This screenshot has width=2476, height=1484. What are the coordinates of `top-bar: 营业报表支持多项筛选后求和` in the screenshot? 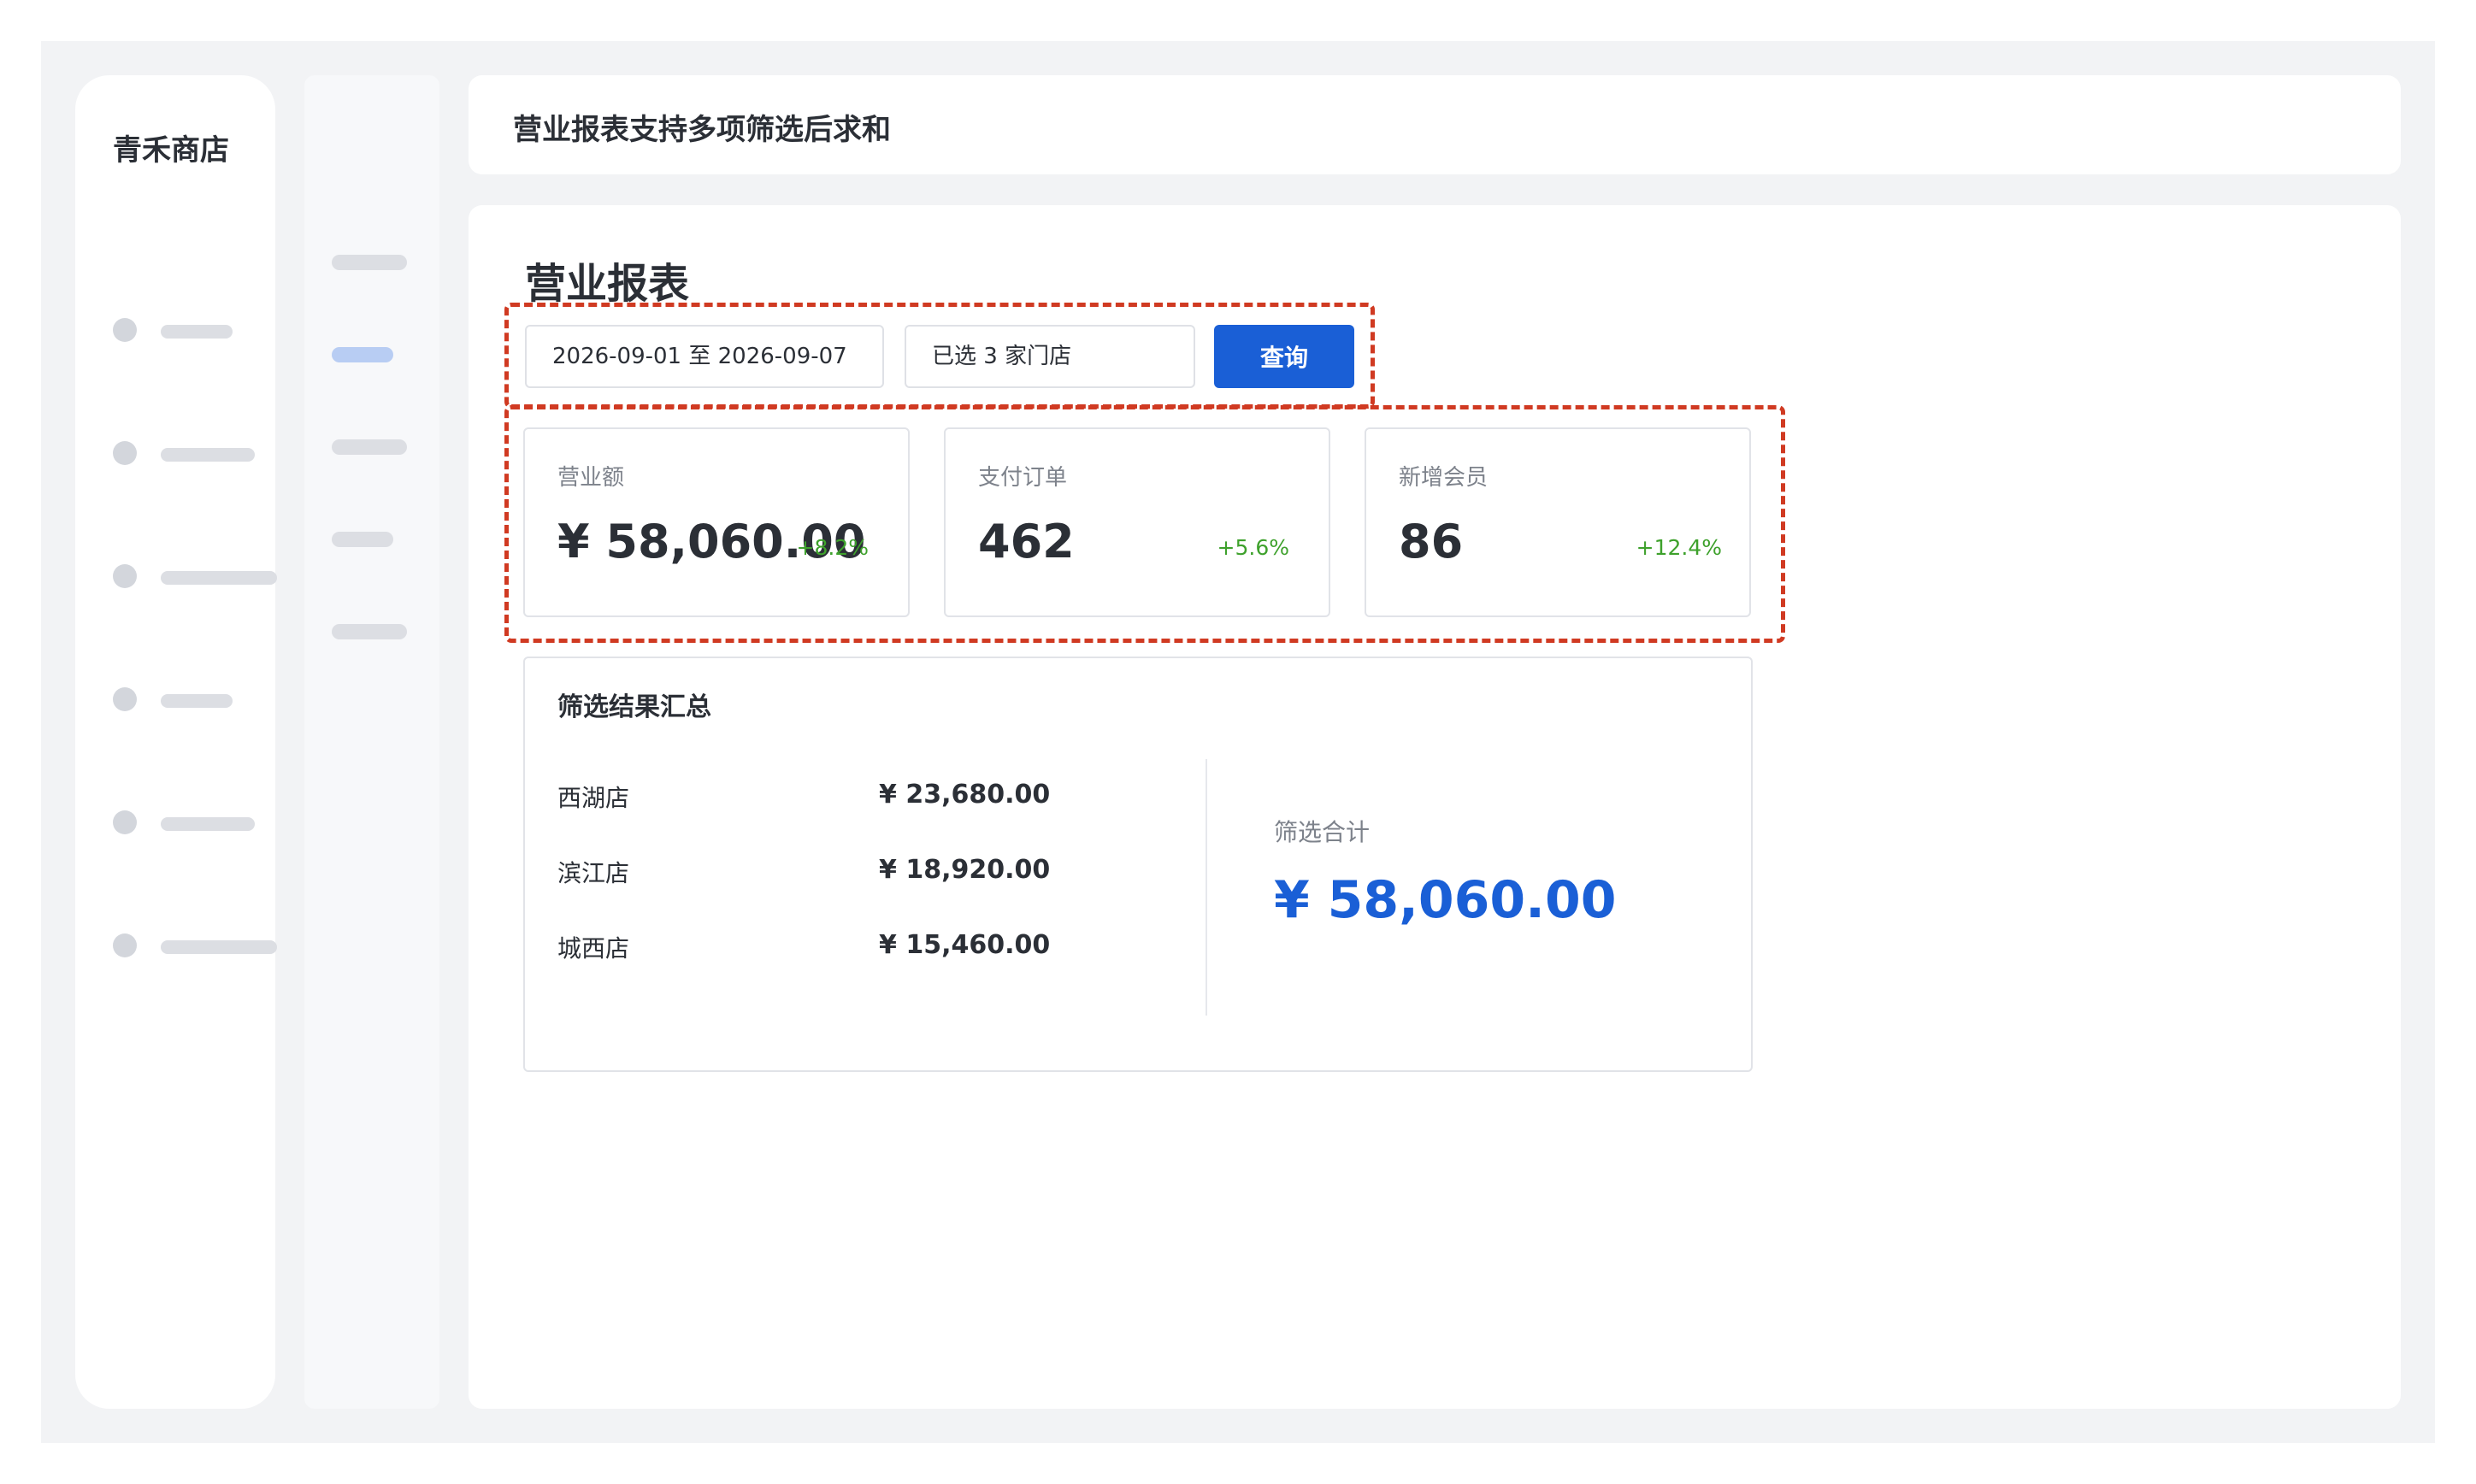 It's located at (1435, 124).